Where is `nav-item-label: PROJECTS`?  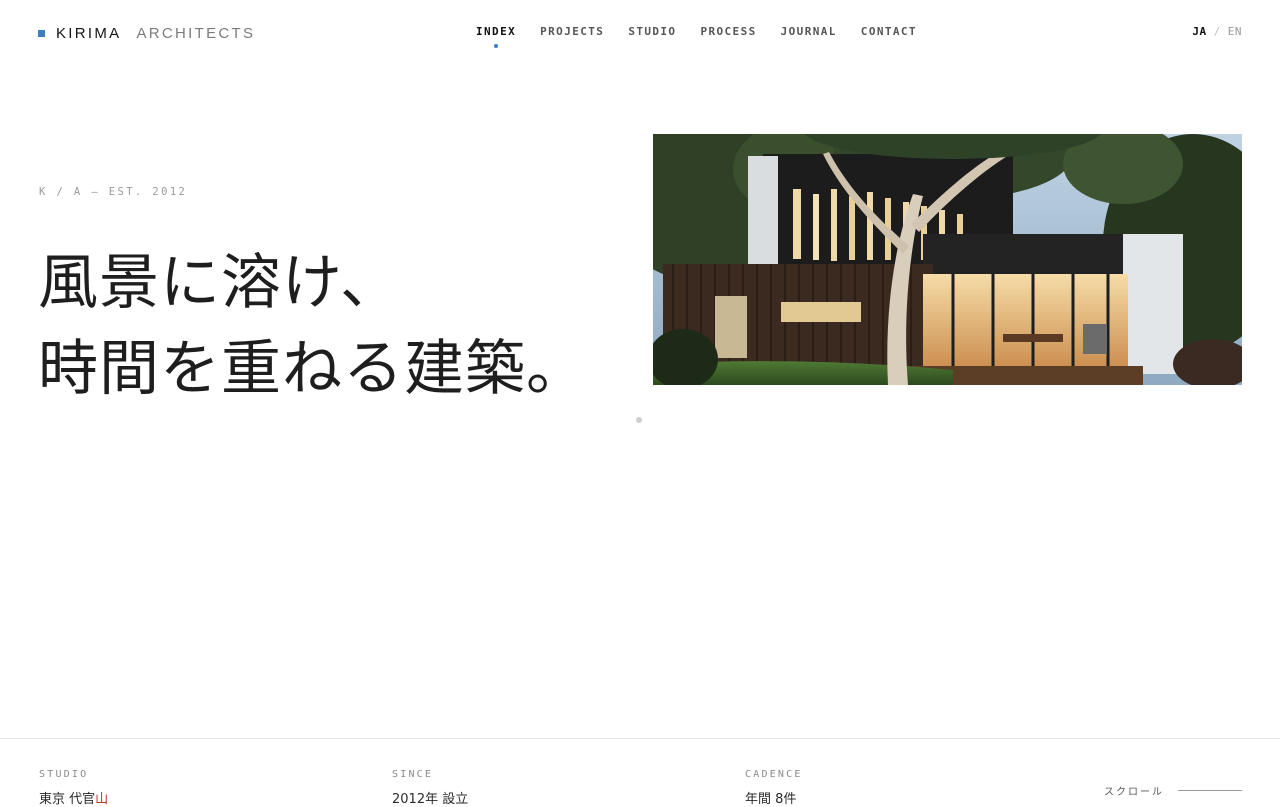 nav-item-label: PROJECTS is located at coordinates (572, 31).